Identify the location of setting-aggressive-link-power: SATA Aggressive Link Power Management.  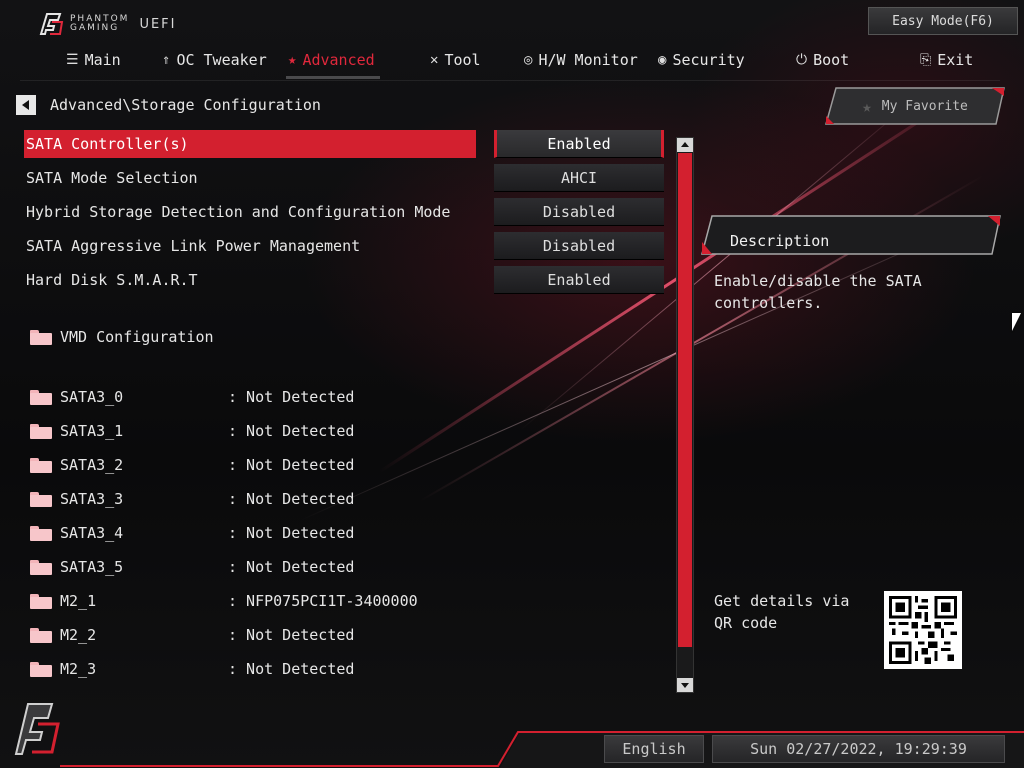
(250, 246).